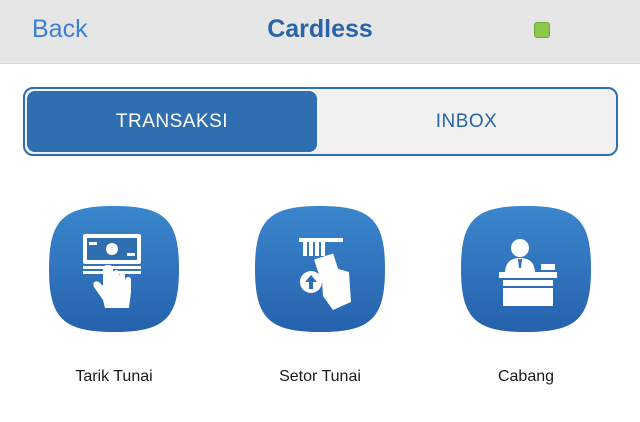 The image size is (640, 422). What do you see at coordinates (114, 269) in the screenshot?
I see `cash-withdrawal-icon` at bounding box center [114, 269].